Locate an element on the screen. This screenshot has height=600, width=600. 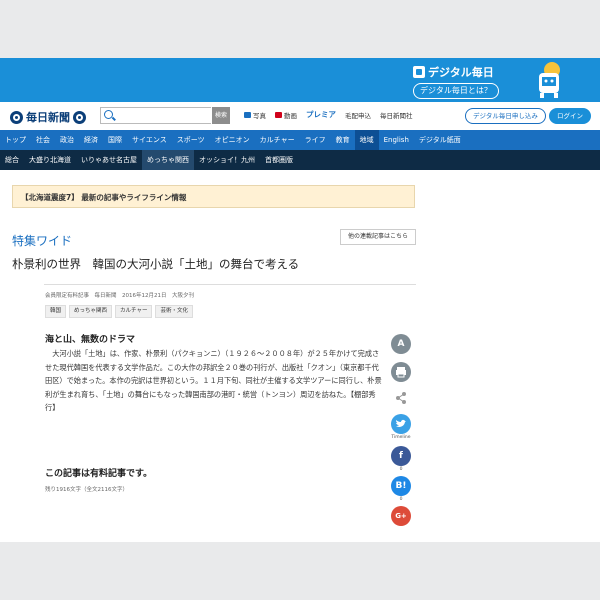
main-nav-item: 地域 is located at coordinates (366, 140).